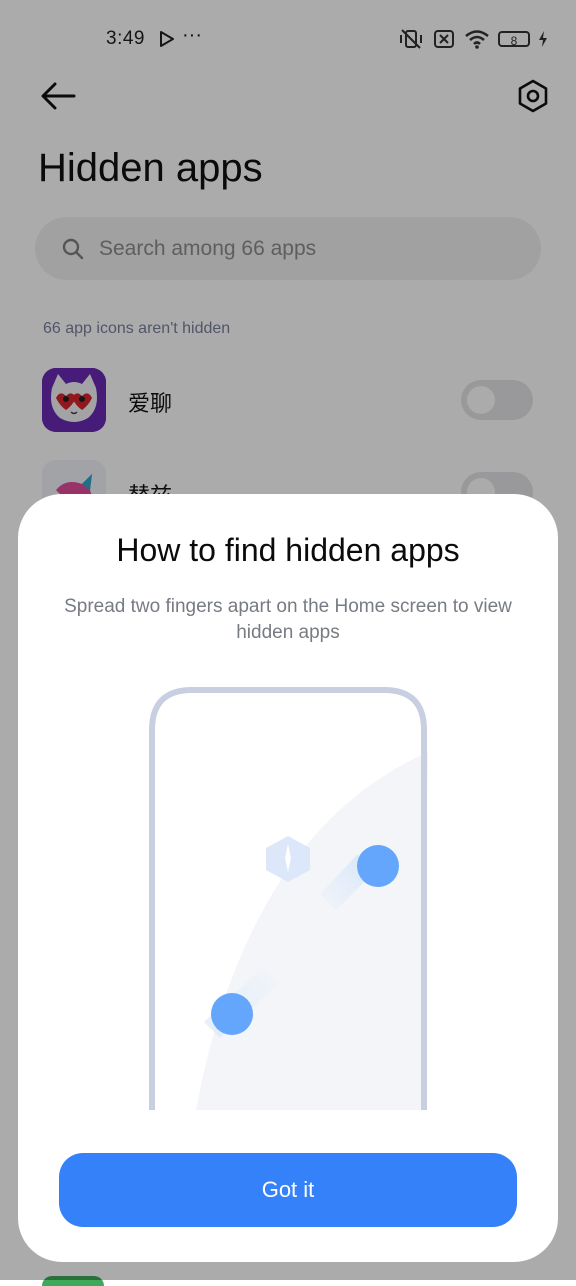 The image size is (576, 1286). What do you see at coordinates (288, 550) in the screenshot?
I see `dialog-title: How to find hidden apps` at bounding box center [288, 550].